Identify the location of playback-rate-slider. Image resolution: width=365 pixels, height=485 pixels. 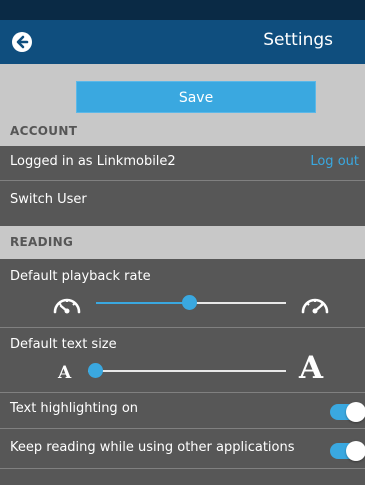
(191, 303).